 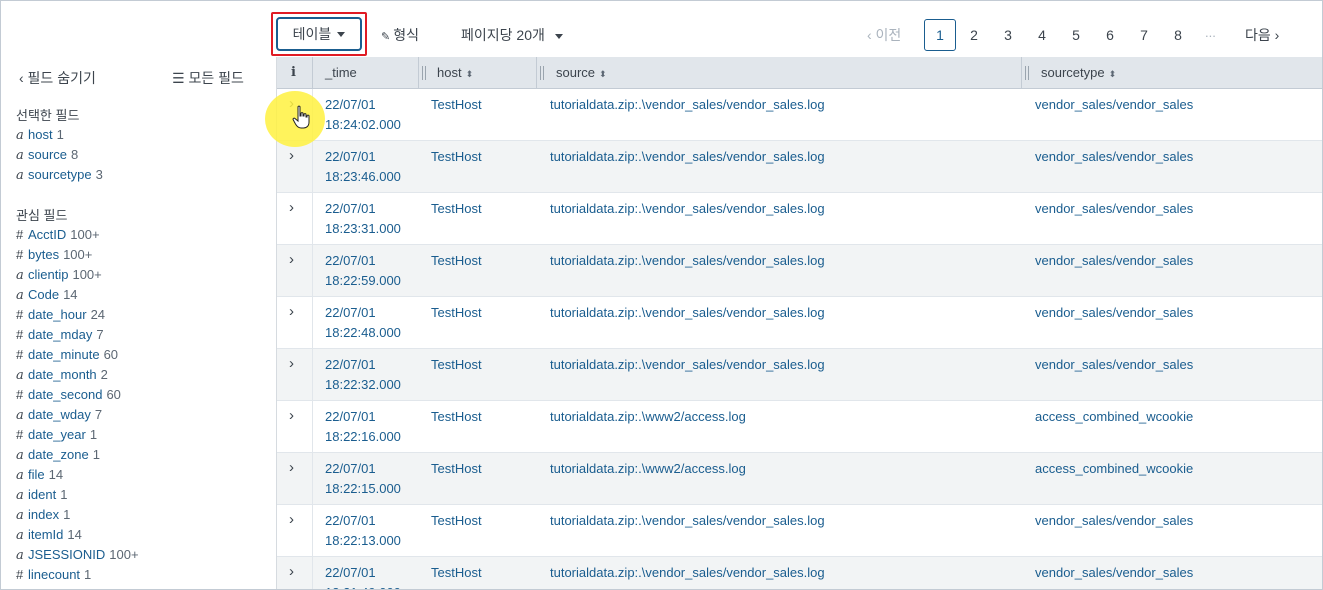 I want to click on field-item-host: a host 1, so click(x=40, y=135).